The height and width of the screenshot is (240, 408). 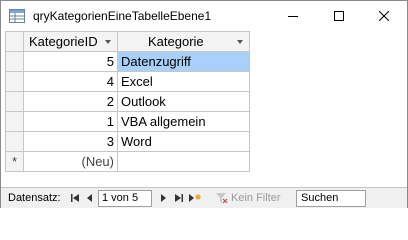 I want to click on select-all-corner, so click(x=14, y=41).